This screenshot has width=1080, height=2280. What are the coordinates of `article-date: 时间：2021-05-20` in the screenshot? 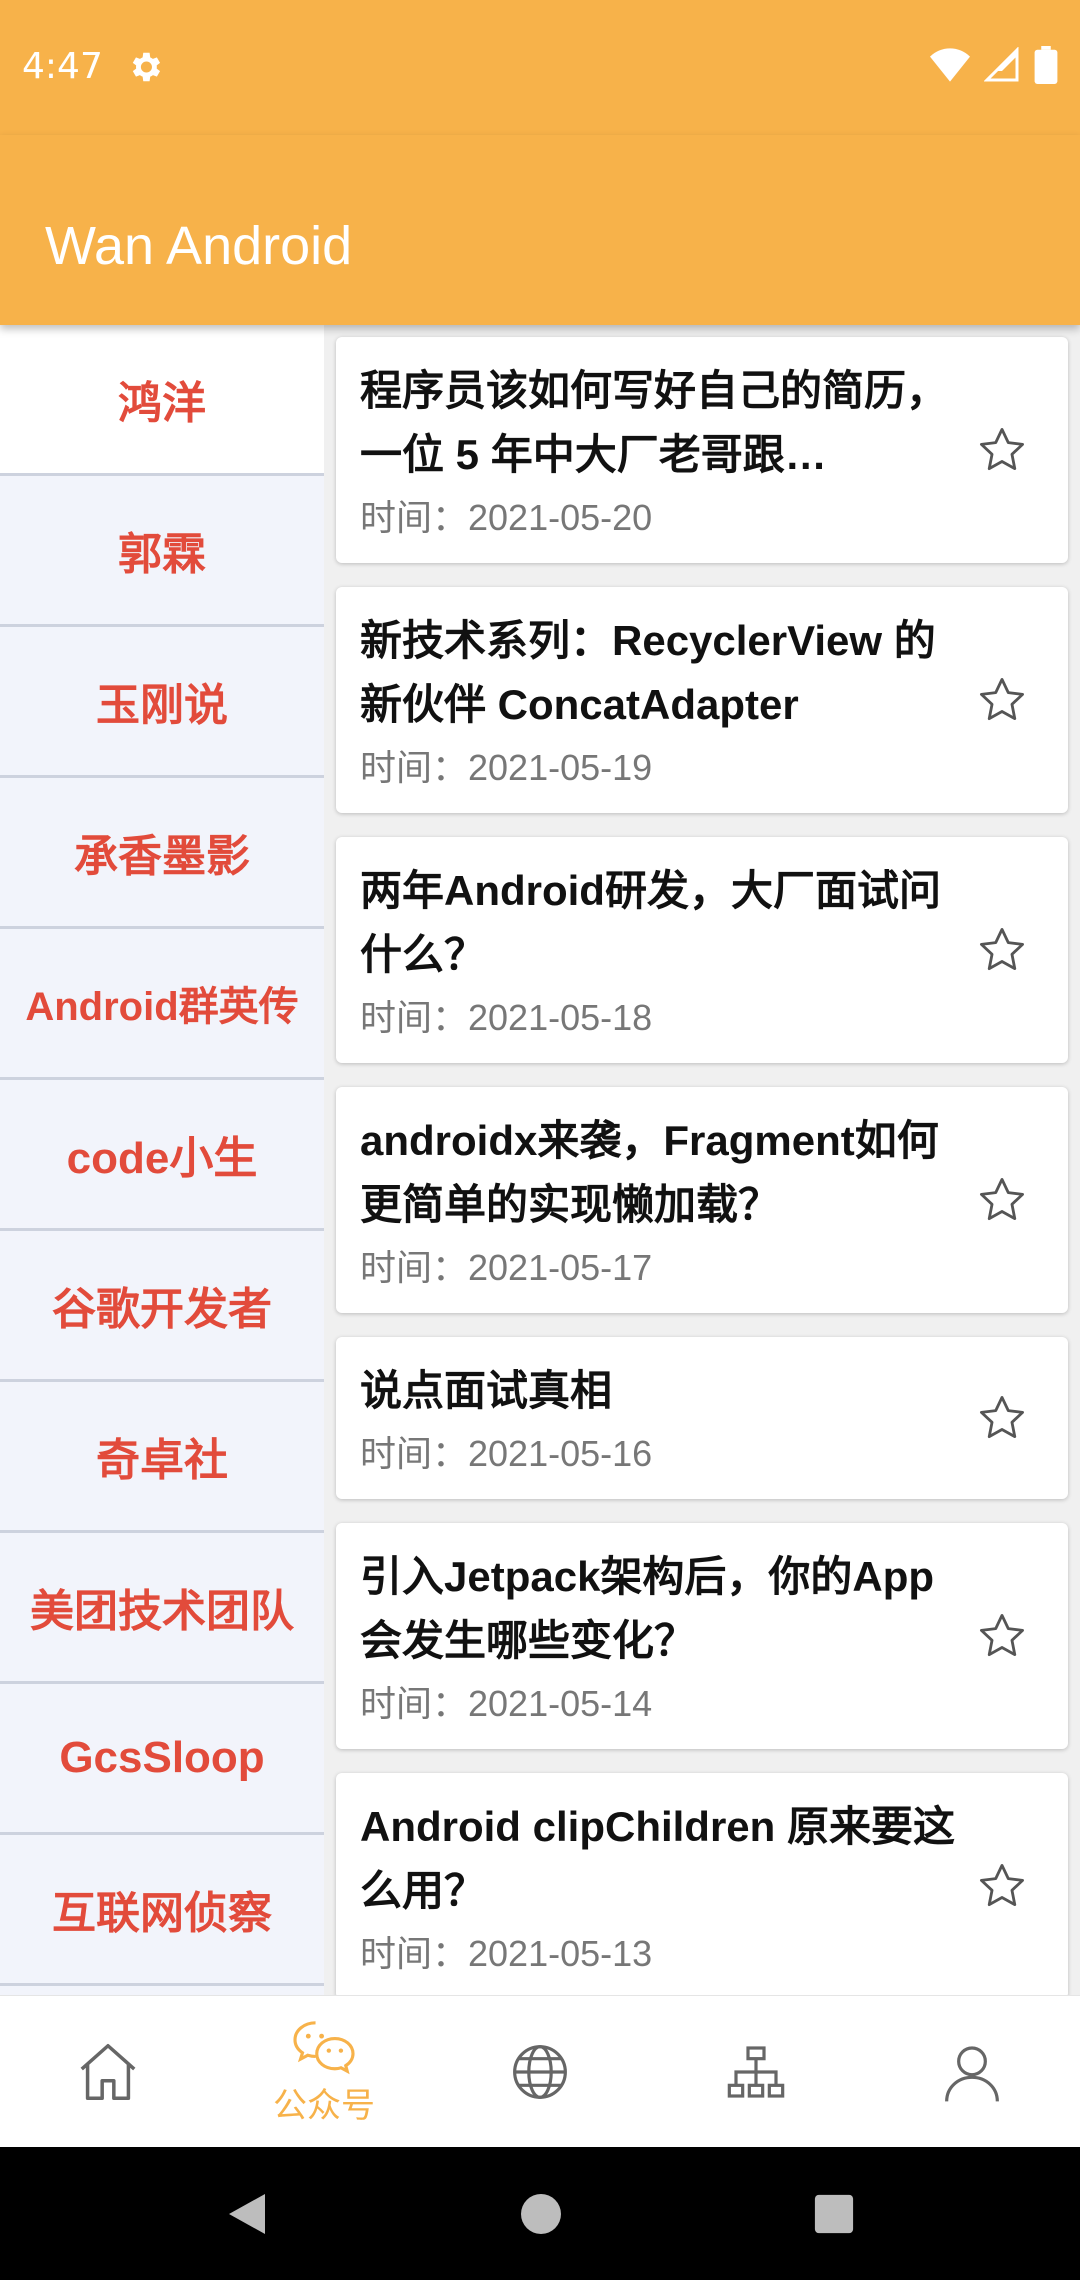 It's located at (506, 517).